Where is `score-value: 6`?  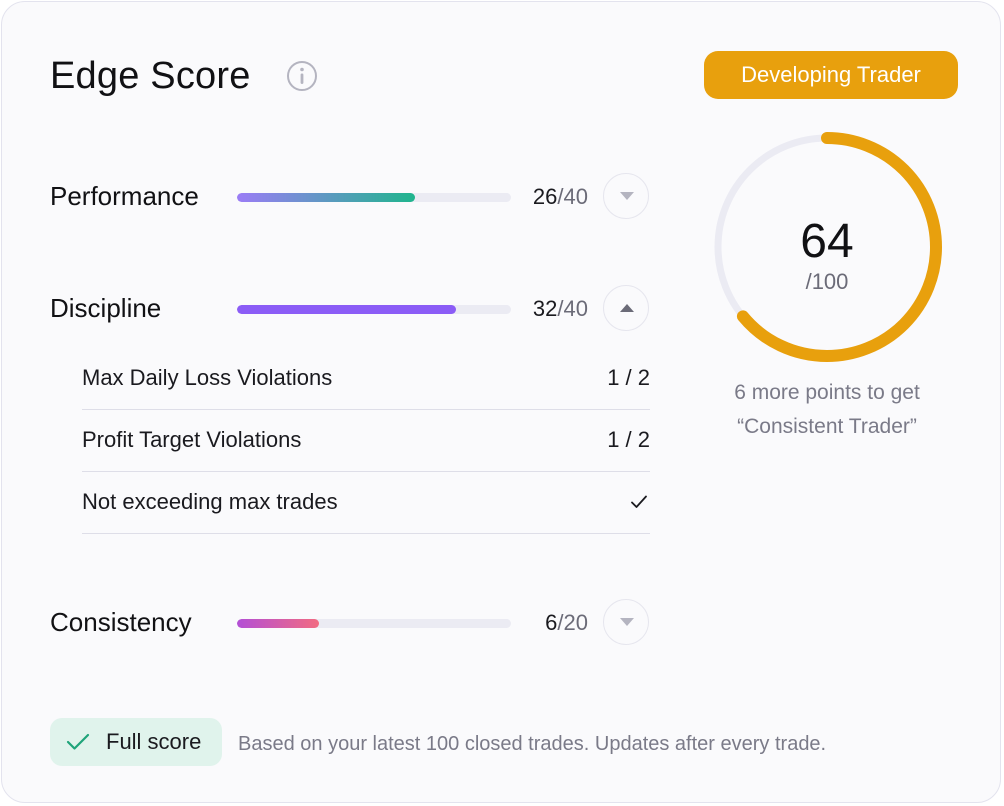 score-value: 6 is located at coordinates (551, 622).